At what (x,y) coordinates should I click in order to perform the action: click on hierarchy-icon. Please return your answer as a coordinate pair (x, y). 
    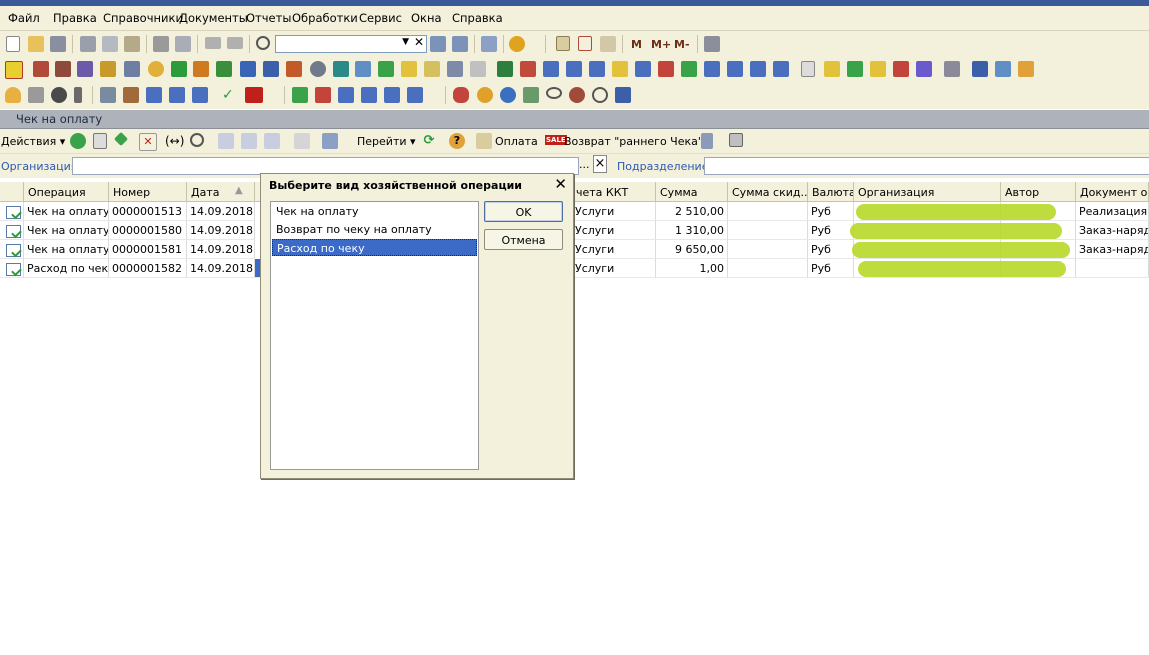
    Looking at the image, I should click on (294, 69).